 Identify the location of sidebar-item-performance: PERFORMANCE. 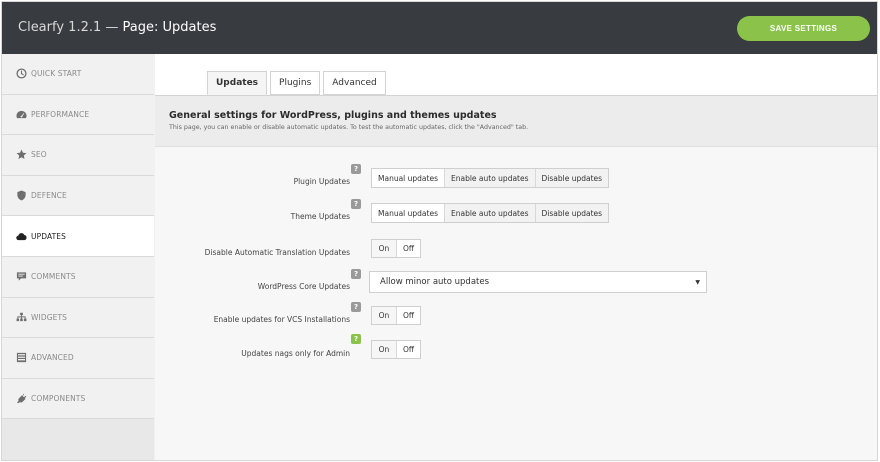
(78, 115).